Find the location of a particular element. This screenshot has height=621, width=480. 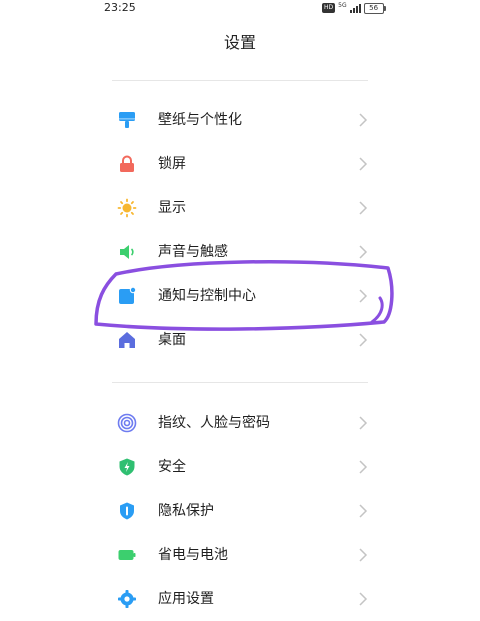

settings-item-notifications: 通知与控制中心 is located at coordinates (240, 296).